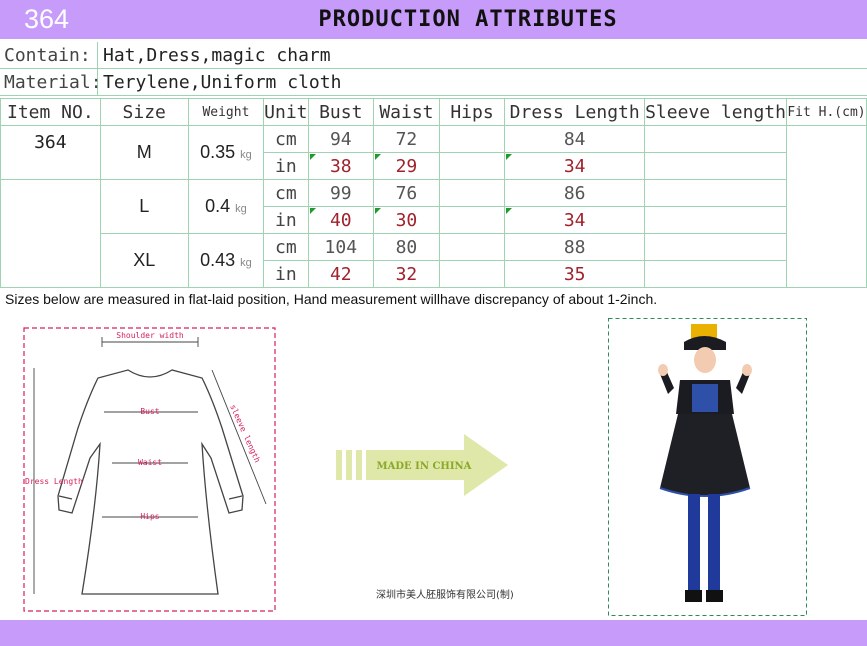 This screenshot has height=646, width=867. What do you see at coordinates (144, 112) in the screenshot?
I see `header-size: Size` at bounding box center [144, 112].